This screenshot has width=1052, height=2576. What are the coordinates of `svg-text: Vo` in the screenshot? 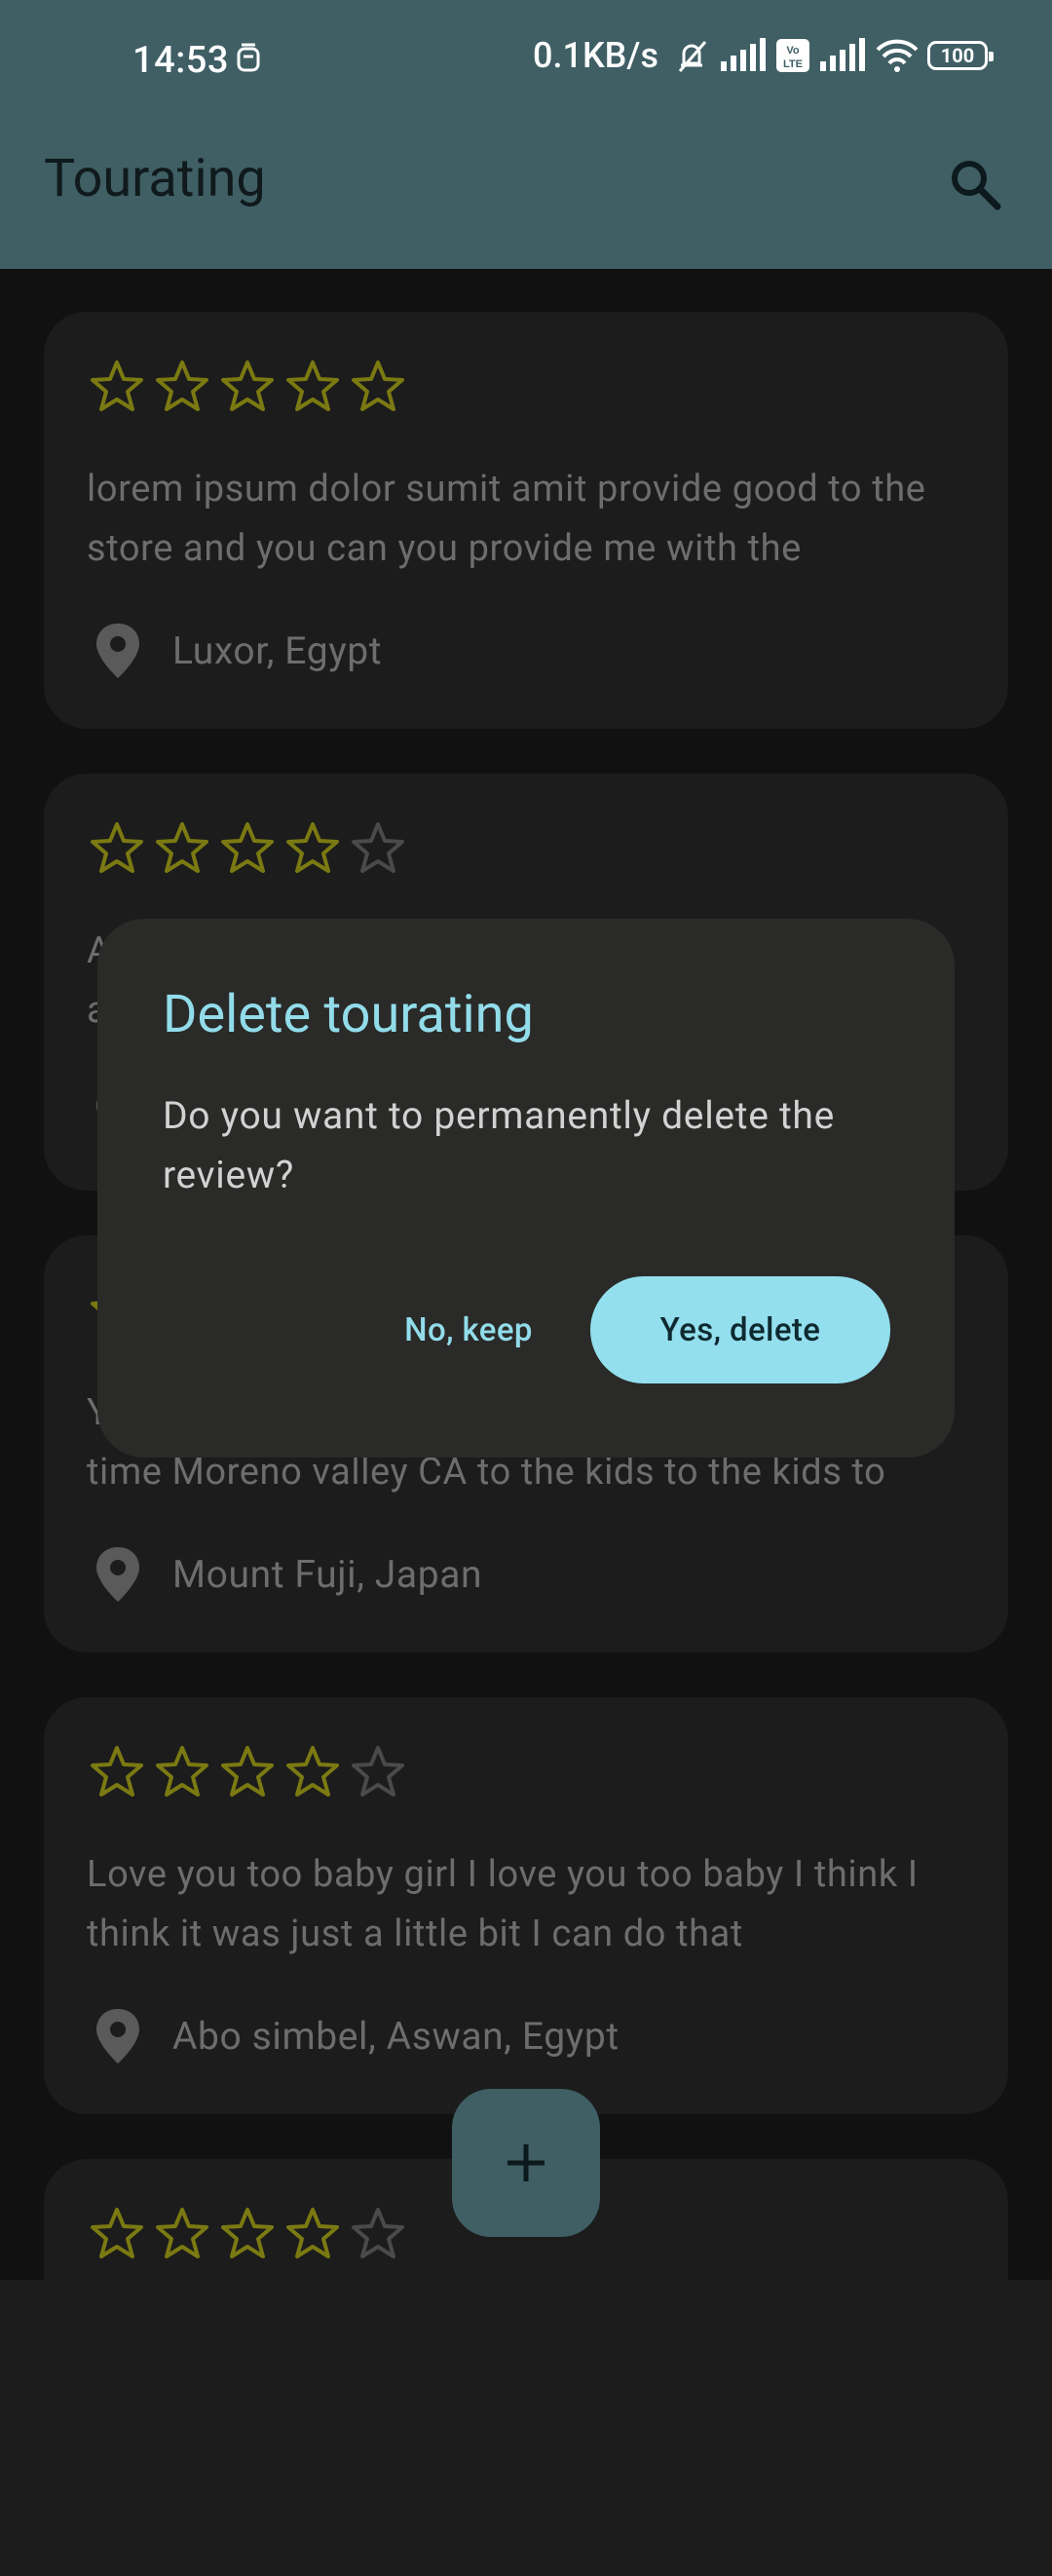 It's located at (793, 51).